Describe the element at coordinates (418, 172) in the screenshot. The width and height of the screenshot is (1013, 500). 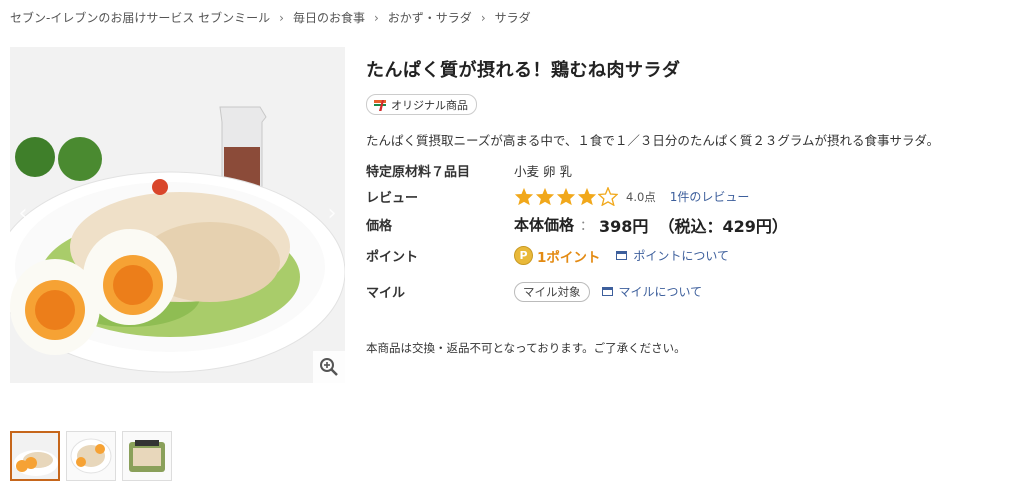
I see `allergen-label: 特定原材料７品目` at that location.